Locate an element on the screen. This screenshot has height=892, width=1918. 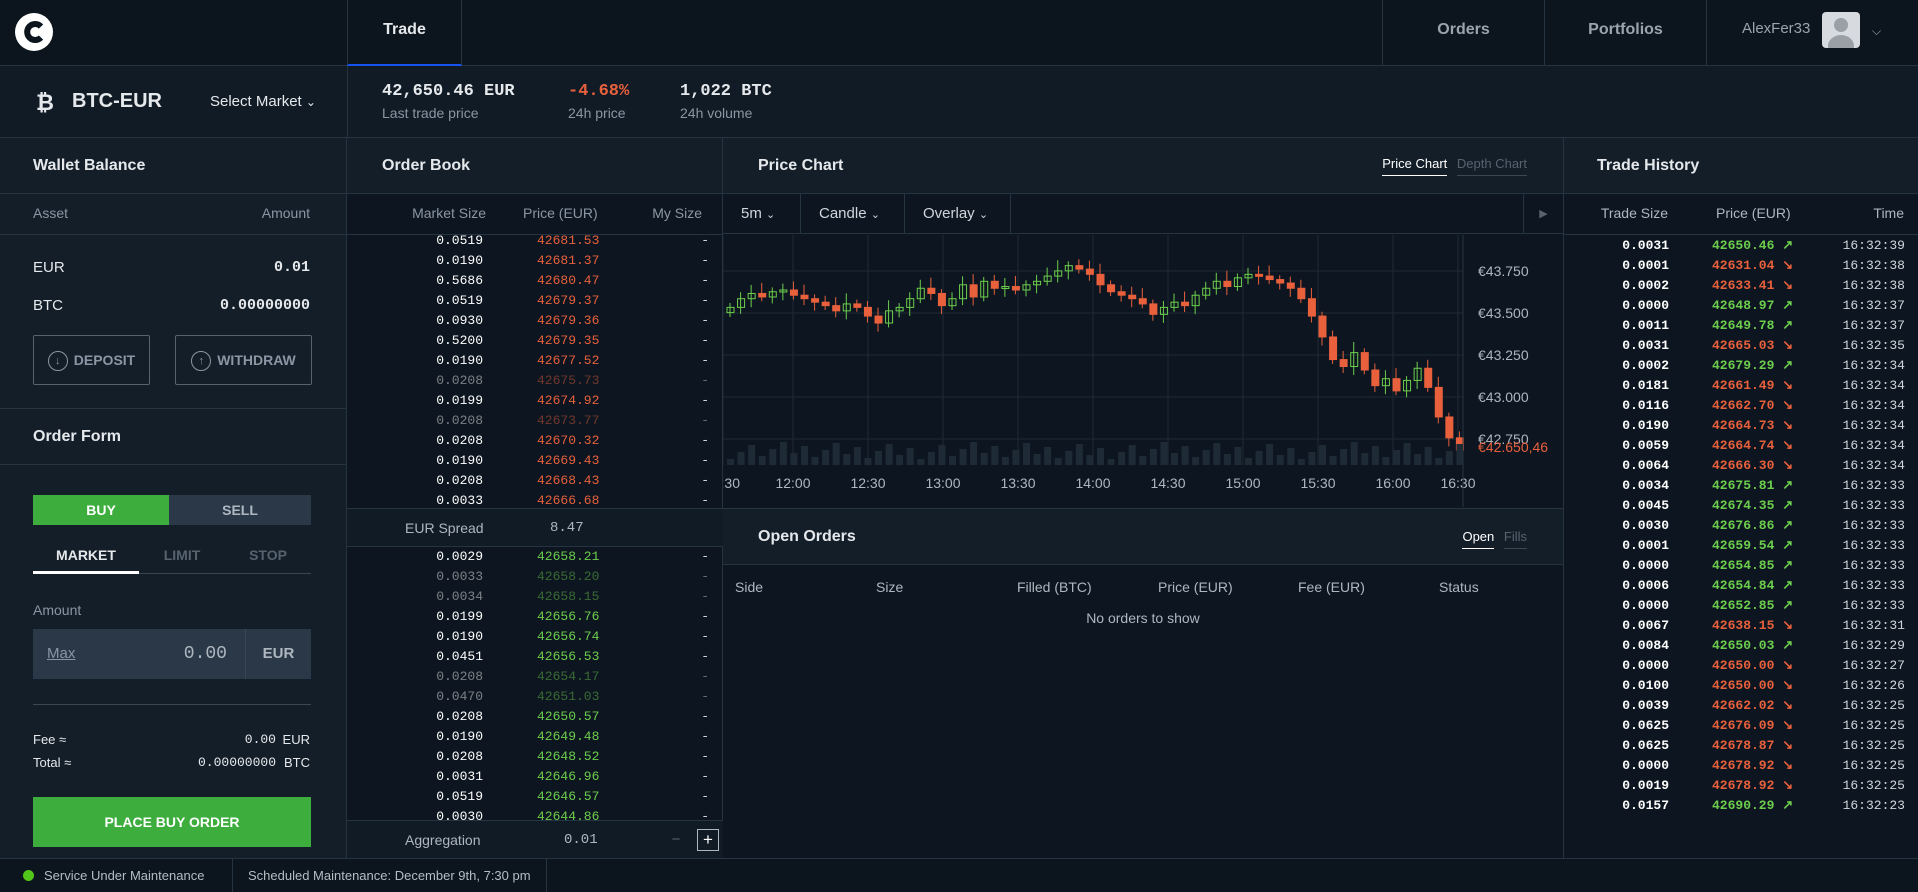
nav-portfolios: Portfolios is located at coordinates (1625, 33).